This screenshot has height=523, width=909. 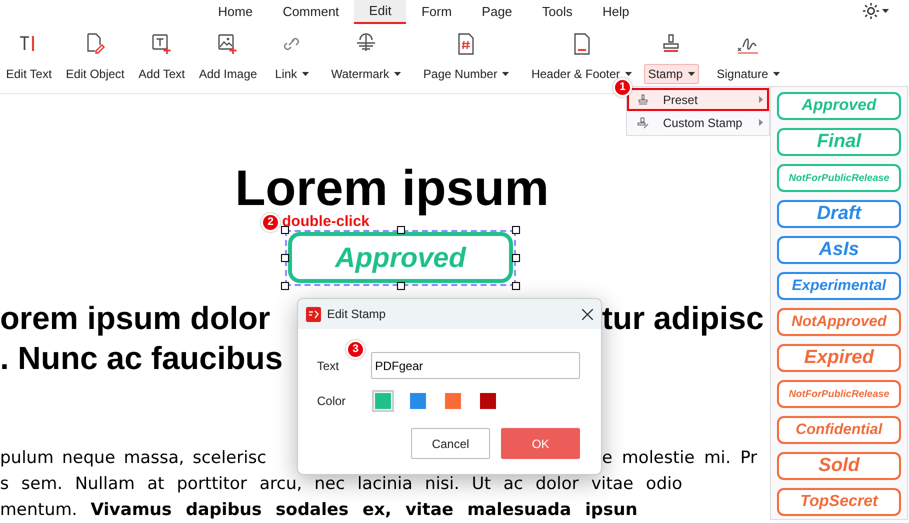 What do you see at coordinates (698, 99) in the screenshot?
I see `menu-item: Preset` at bounding box center [698, 99].